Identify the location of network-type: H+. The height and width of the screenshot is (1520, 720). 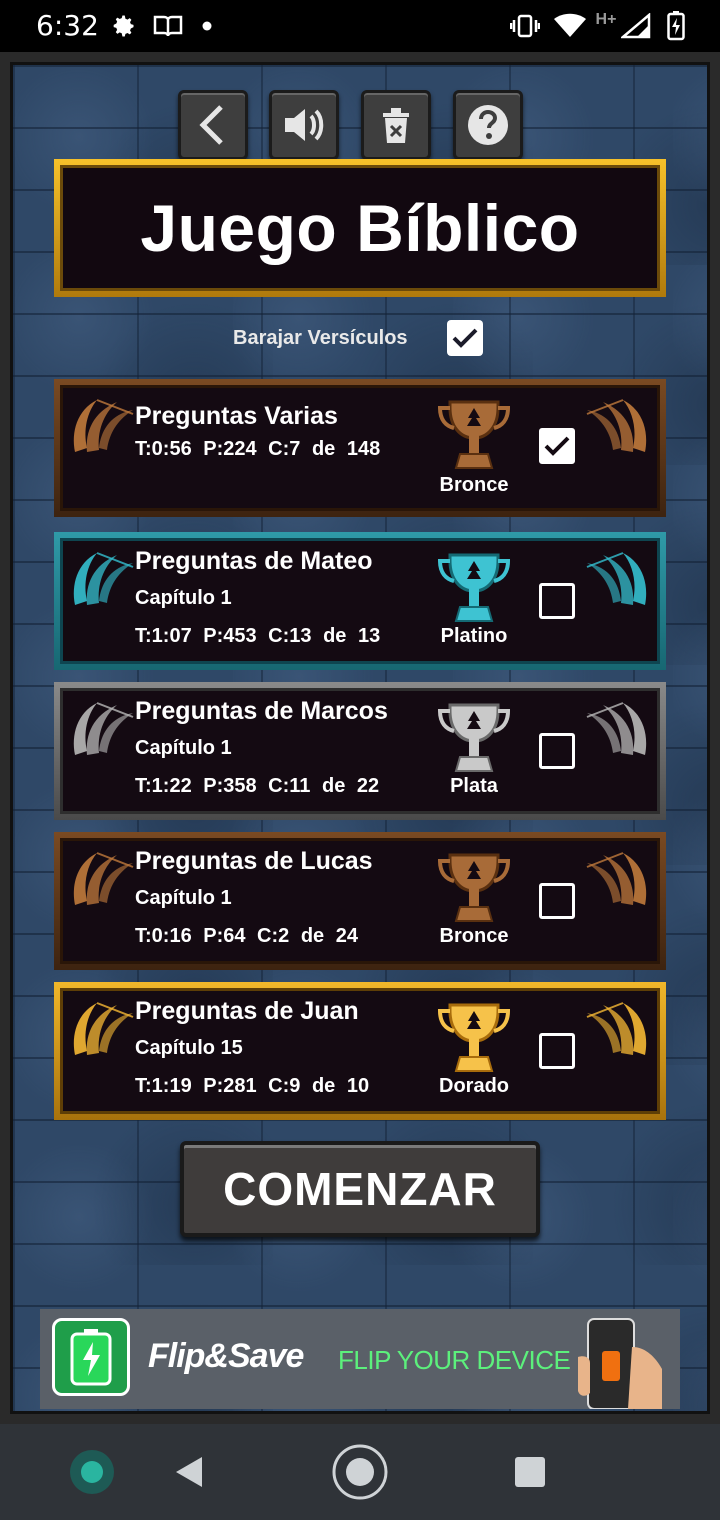
(606, 19).